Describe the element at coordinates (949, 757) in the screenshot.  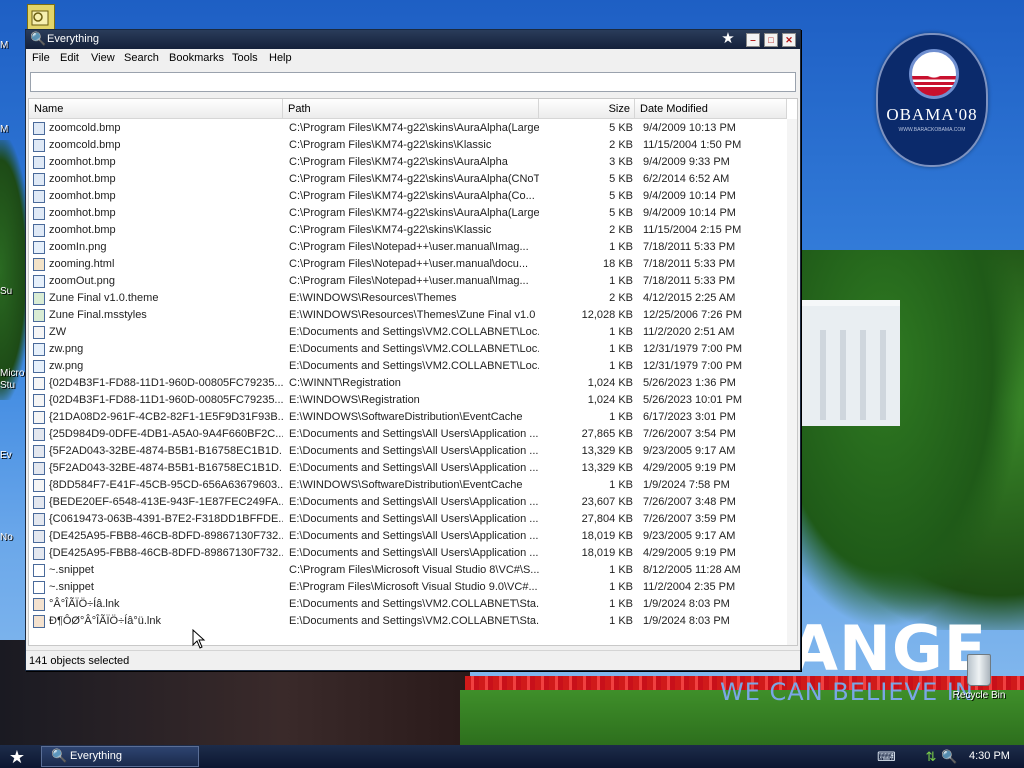
I see `magnifier-icon: 🔍` at that location.